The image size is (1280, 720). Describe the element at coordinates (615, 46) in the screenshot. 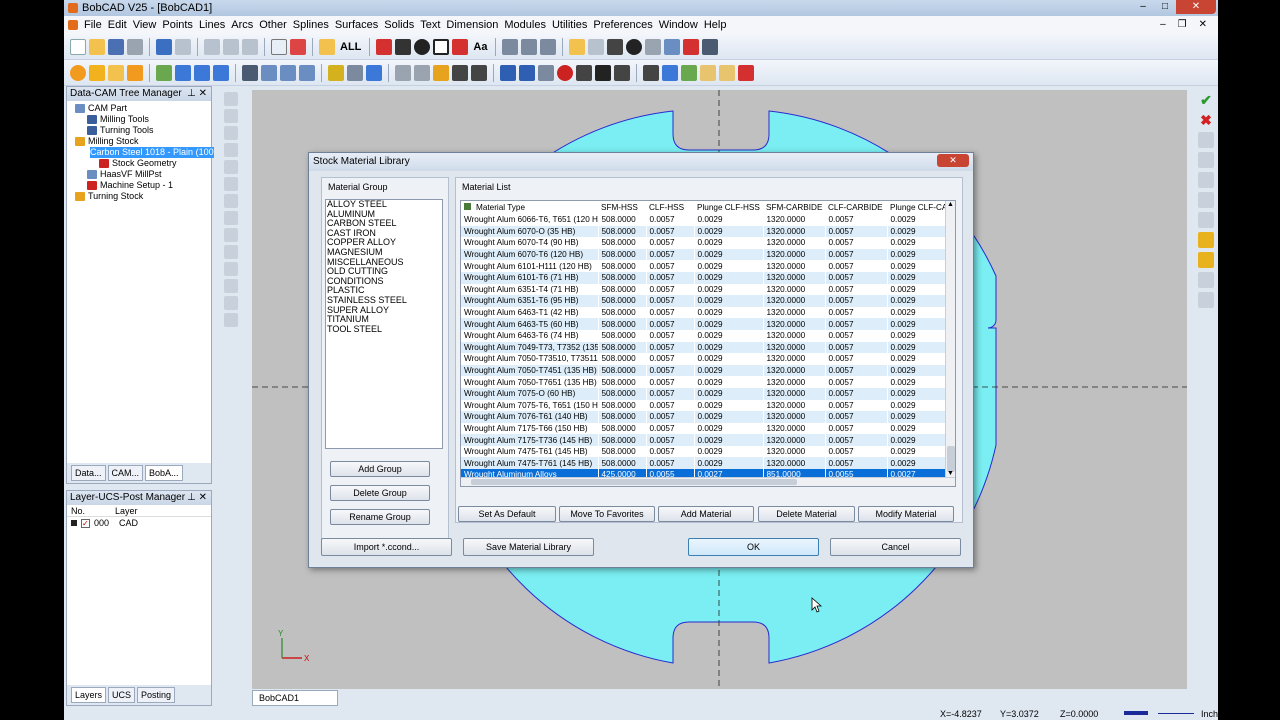

I see `pan-icon` at that location.